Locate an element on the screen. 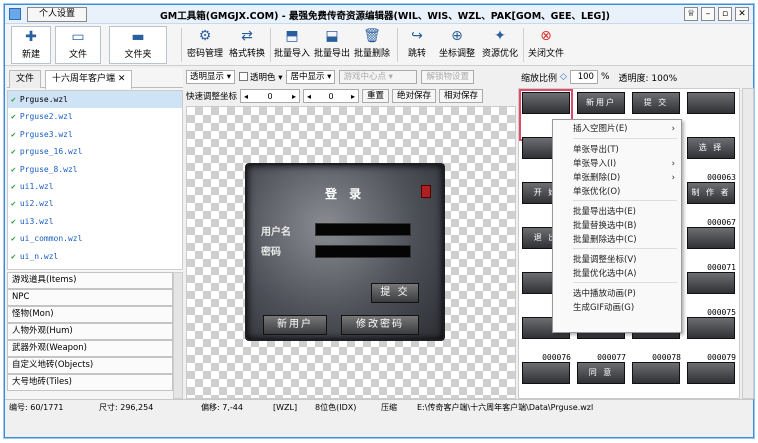 The image size is (758, 443). context-menu-item: 单张导入(I) › is located at coordinates (626, 164).